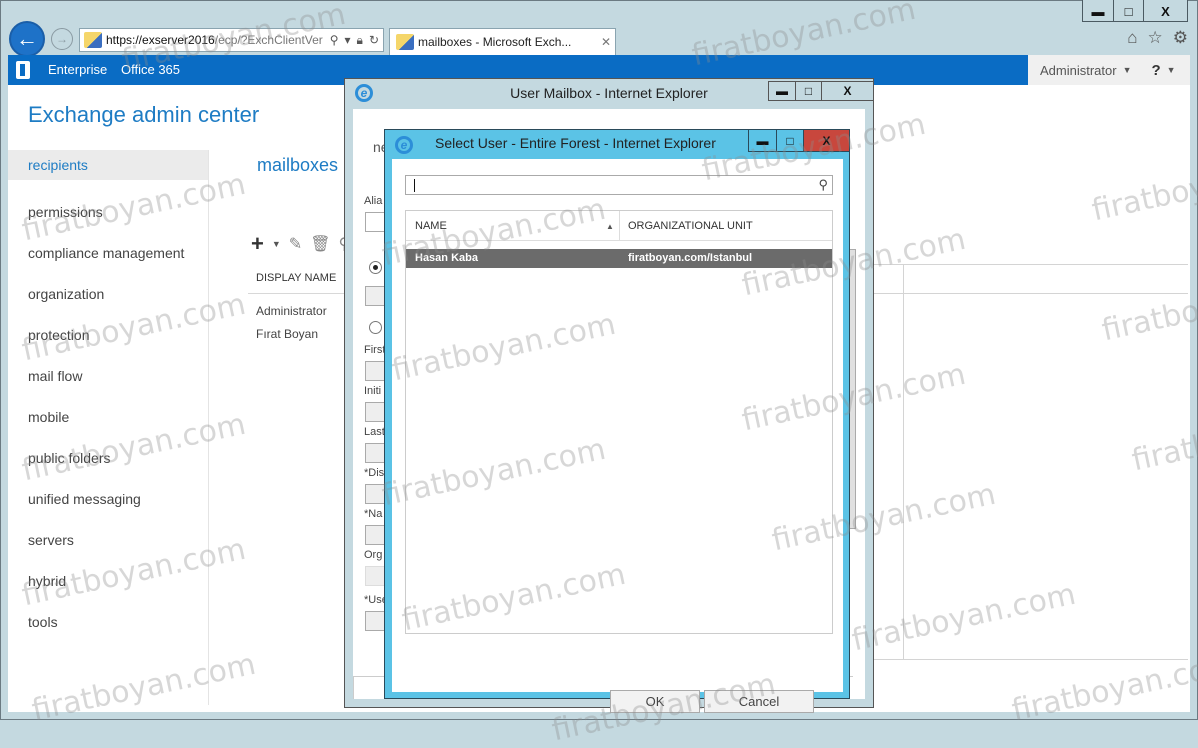 This screenshot has width=1198, height=748. What do you see at coordinates (160, 40) in the screenshot?
I see `url-host: https://exserver2016` at bounding box center [160, 40].